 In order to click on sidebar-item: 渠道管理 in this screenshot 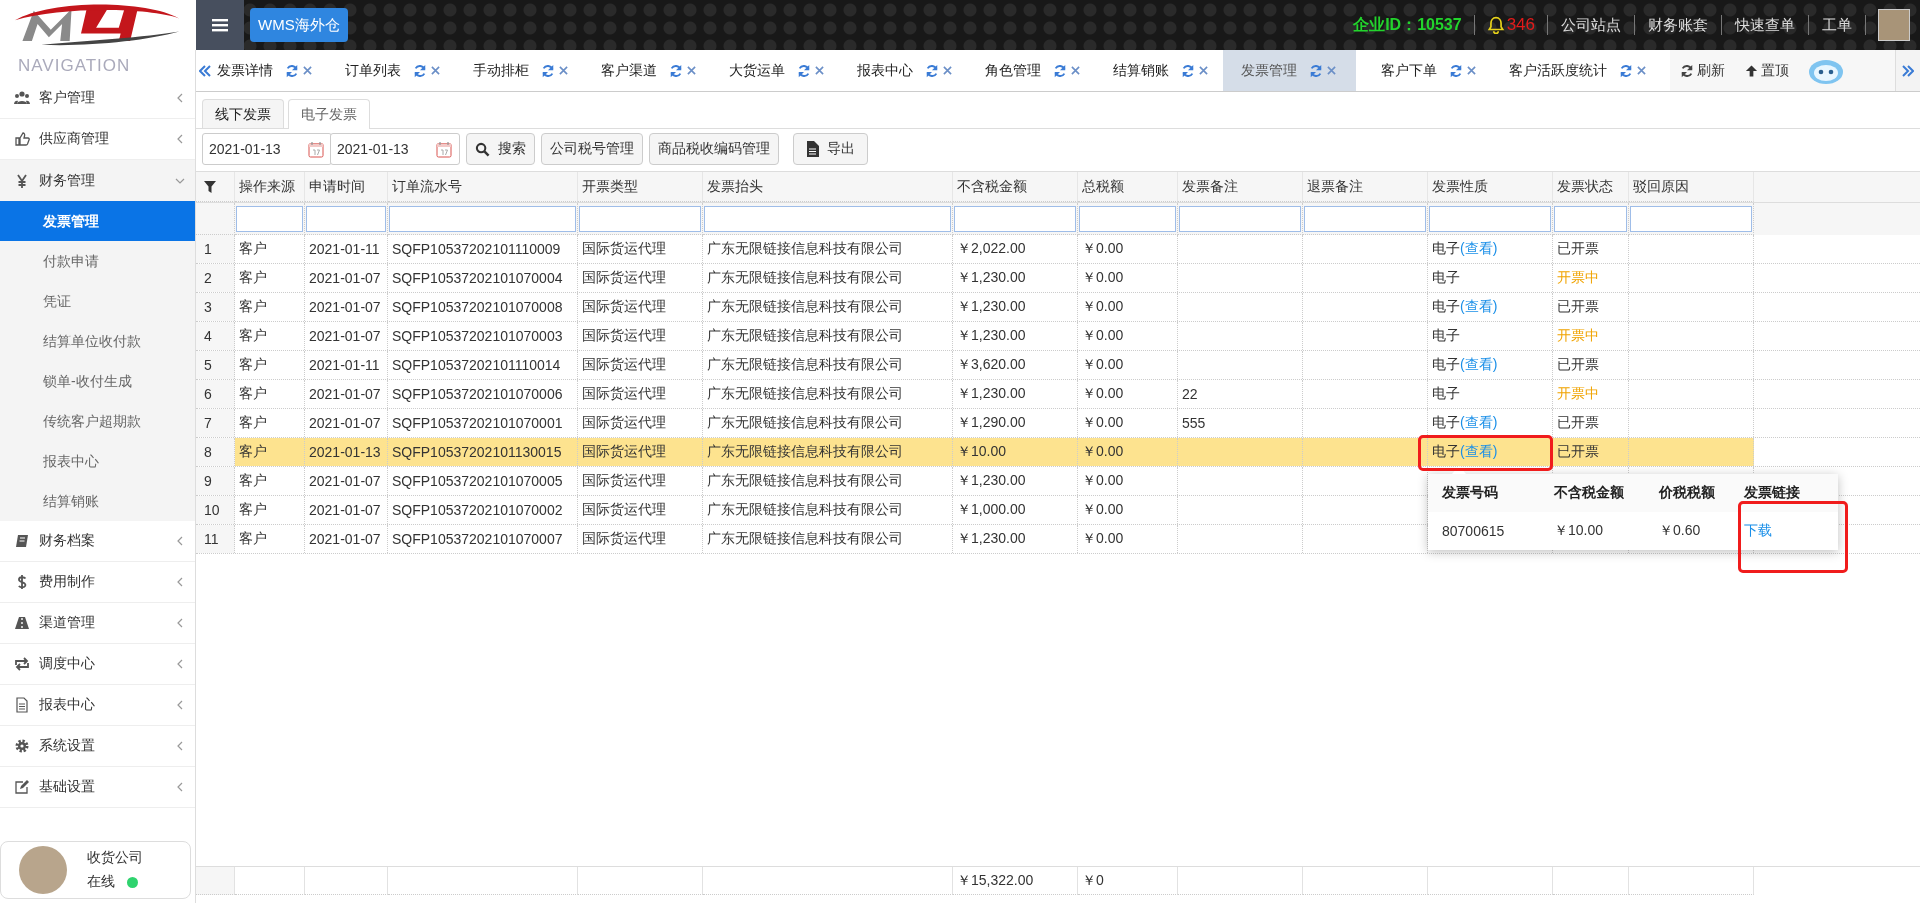, I will do `click(97, 623)`.